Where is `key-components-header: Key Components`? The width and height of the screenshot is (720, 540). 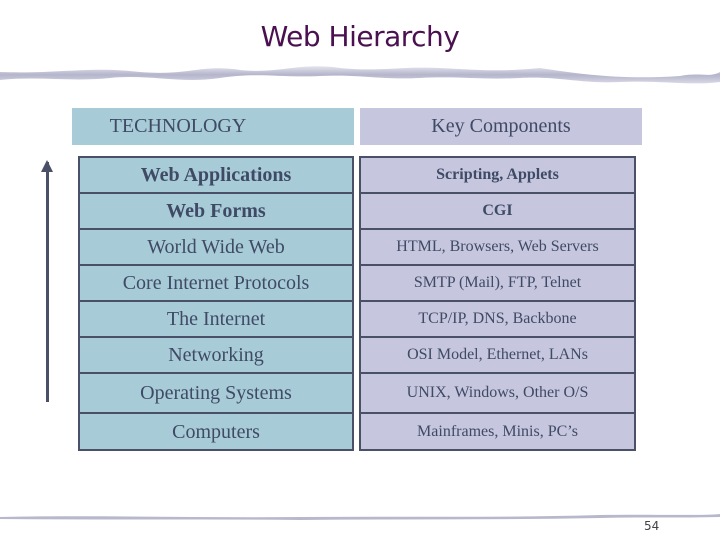
key-components-header: Key Components is located at coordinates (501, 126).